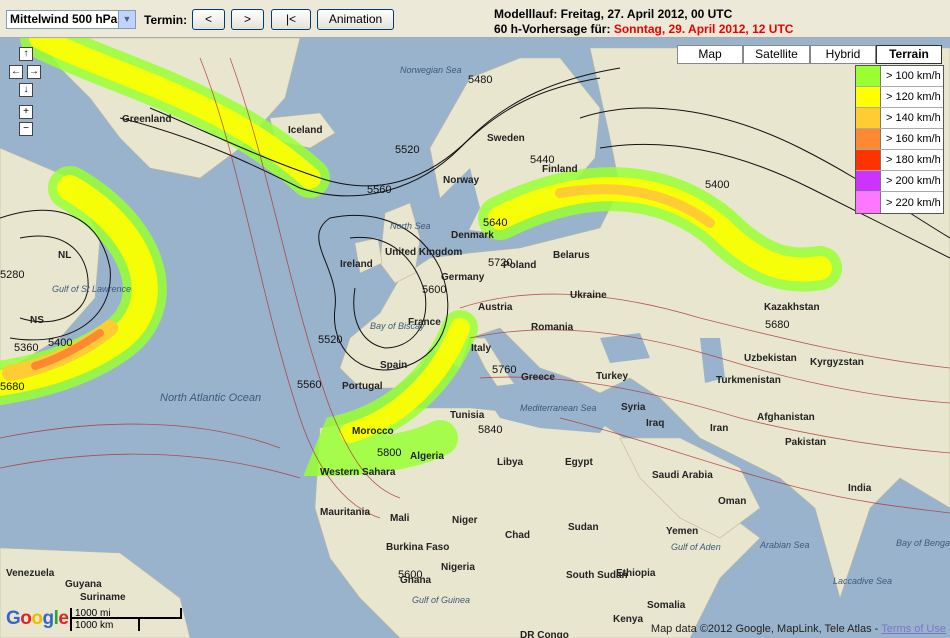  I want to click on place-label: Egypt, so click(579, 462).